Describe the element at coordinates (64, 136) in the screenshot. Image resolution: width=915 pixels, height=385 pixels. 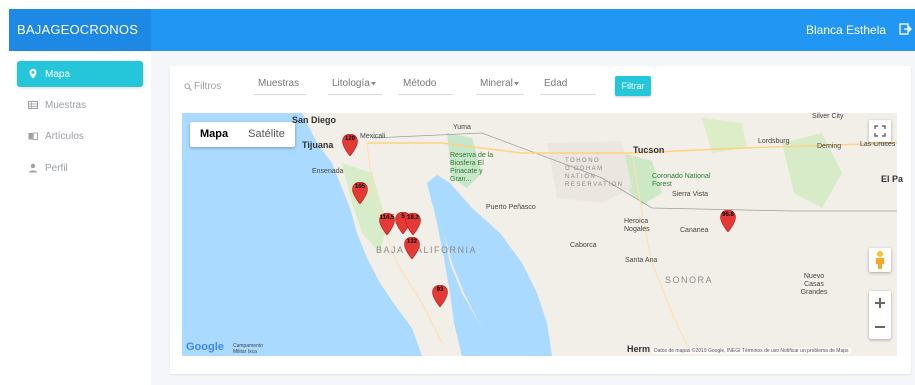
I see `sidebar-item-label: Artículos` at that location.